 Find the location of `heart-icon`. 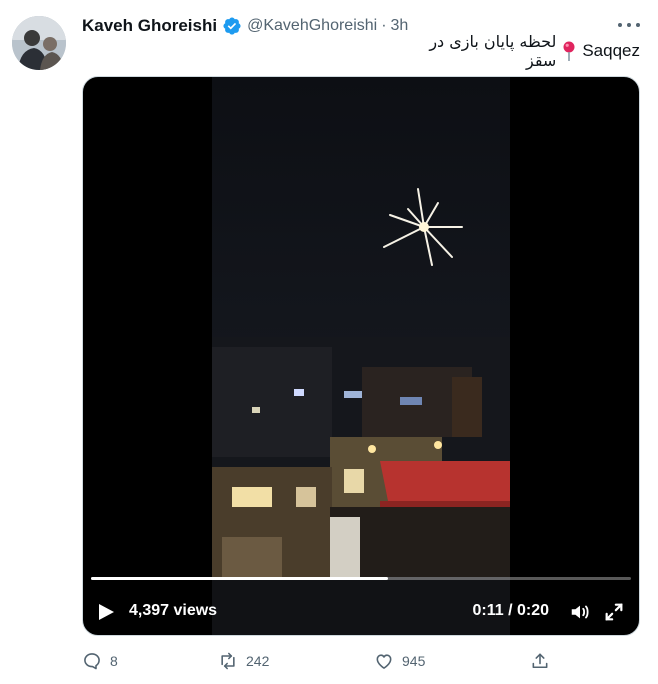

heart-icon is located at coordinates (384, 661).